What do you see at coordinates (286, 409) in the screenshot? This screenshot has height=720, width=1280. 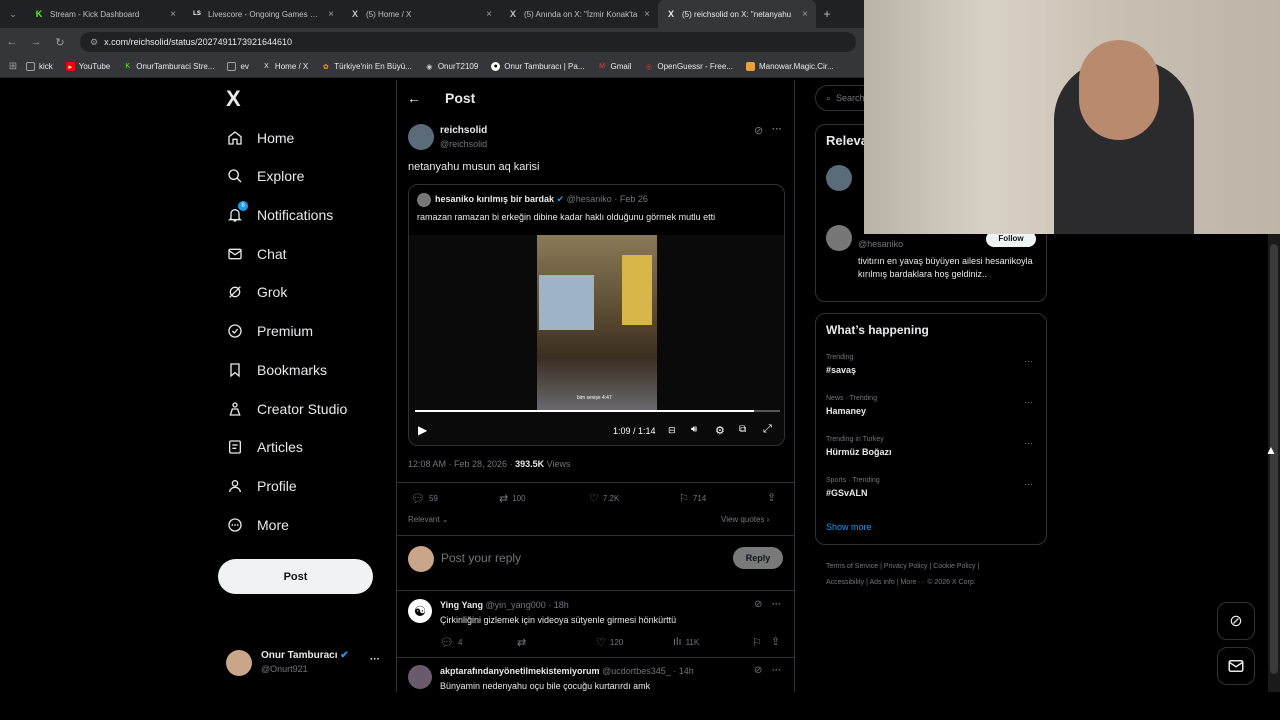 I see `sidebar-item-creator-studio: Creator Studio` at bounding box center [286, 409].